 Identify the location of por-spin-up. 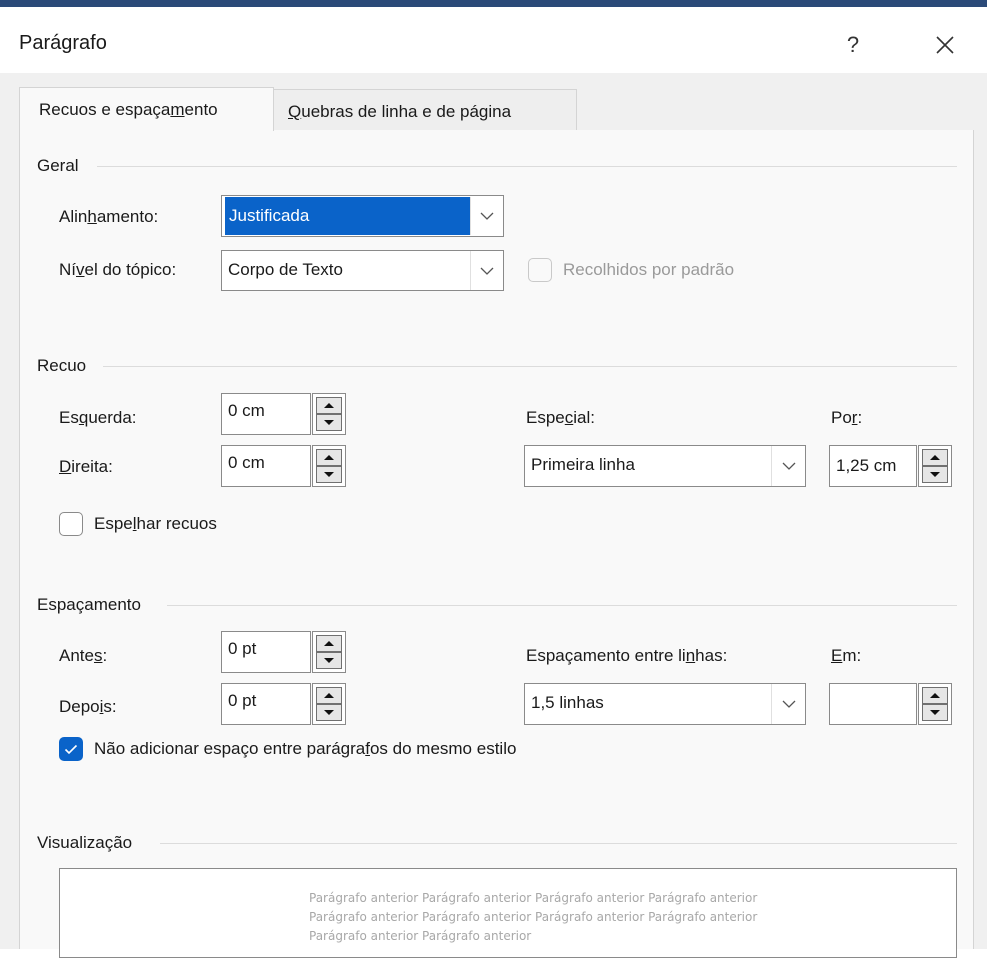
(935, 457).